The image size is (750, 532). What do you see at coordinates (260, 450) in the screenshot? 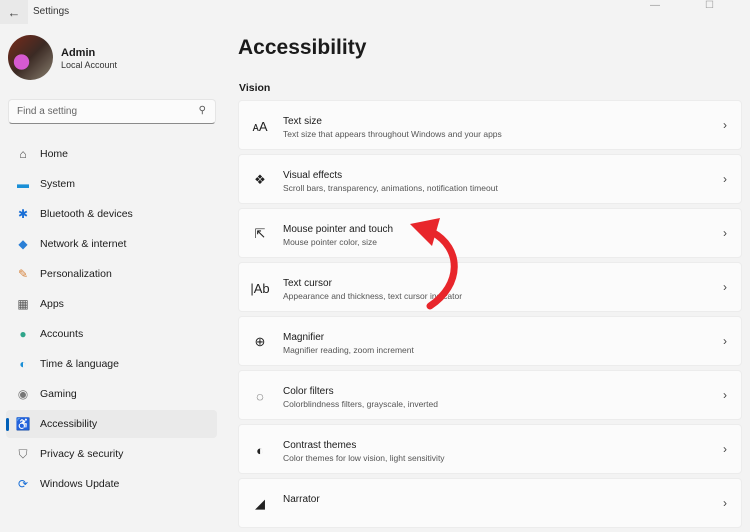
I see `contrast-icon: ◐` at bounding box center [260, 450].